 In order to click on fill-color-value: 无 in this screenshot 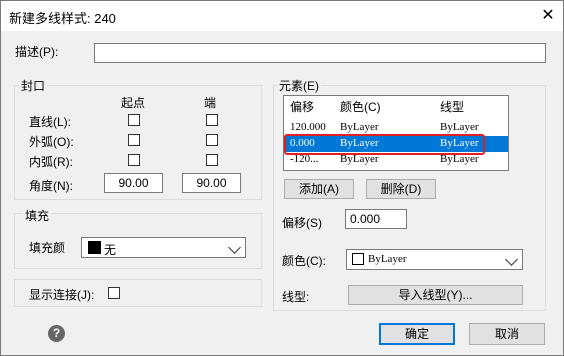, I will do `click(110, 250)`.